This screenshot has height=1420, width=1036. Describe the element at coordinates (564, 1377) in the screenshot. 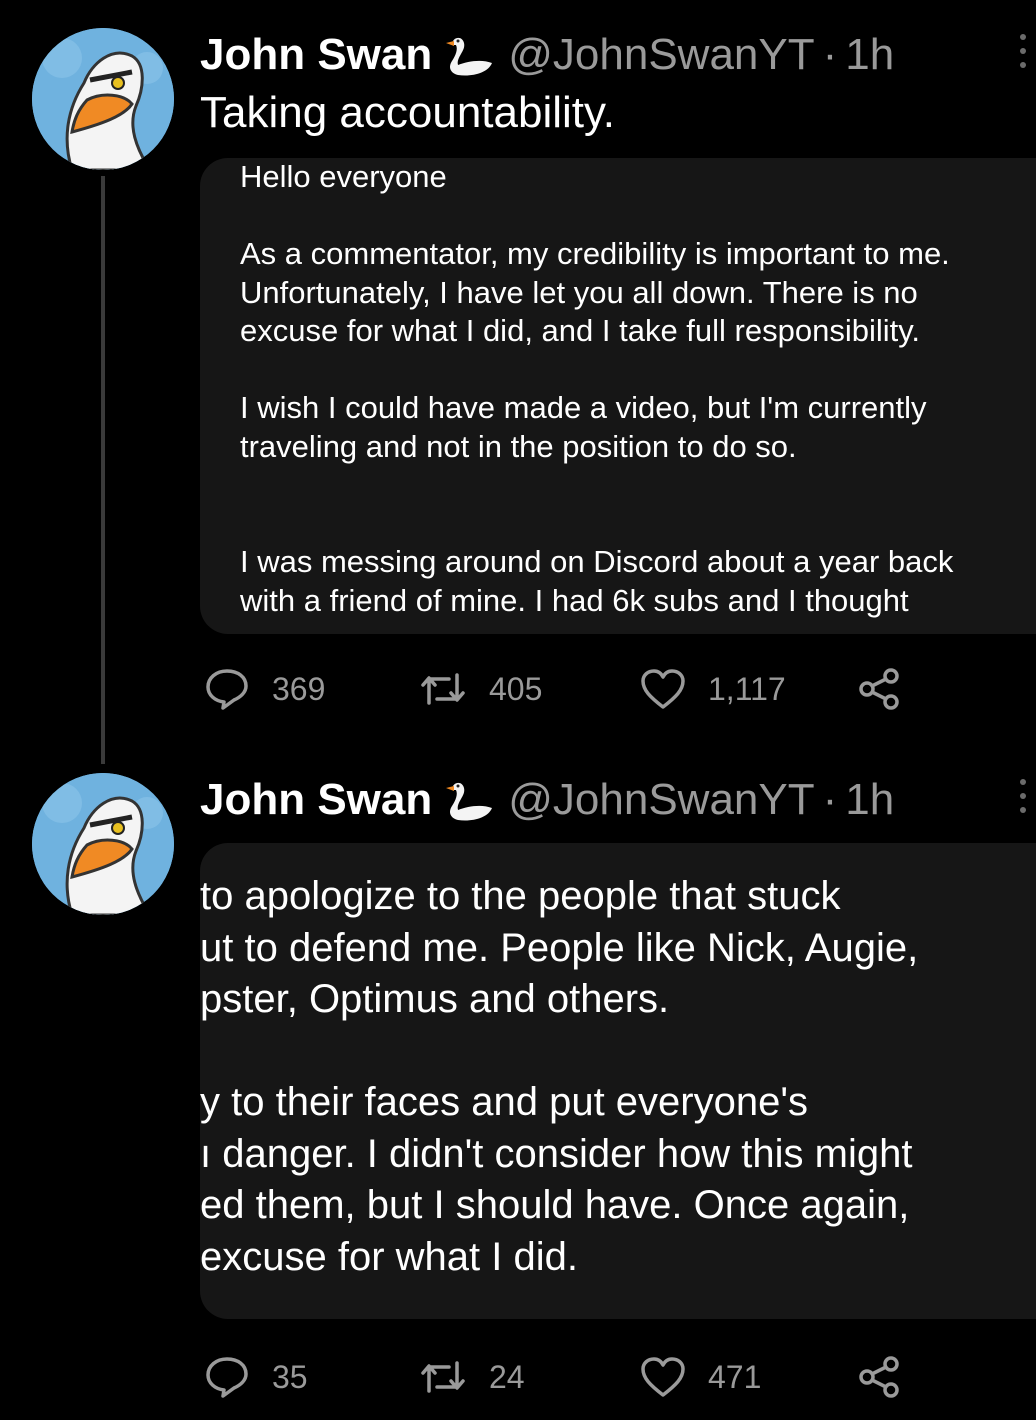

I see `action-bar: 35 24 471` at that location.